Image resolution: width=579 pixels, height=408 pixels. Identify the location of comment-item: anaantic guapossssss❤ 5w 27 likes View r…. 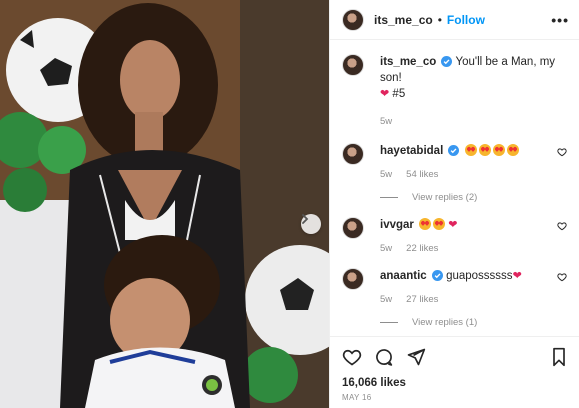
(454, 298).